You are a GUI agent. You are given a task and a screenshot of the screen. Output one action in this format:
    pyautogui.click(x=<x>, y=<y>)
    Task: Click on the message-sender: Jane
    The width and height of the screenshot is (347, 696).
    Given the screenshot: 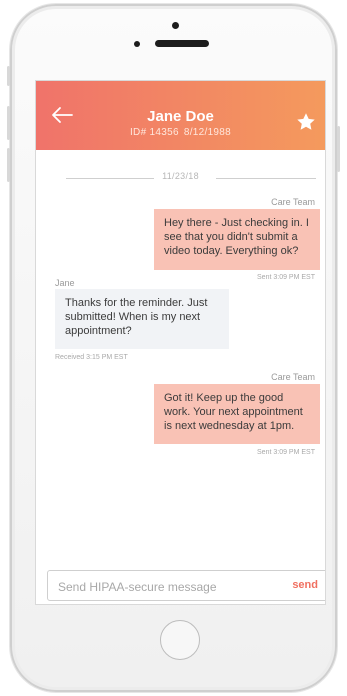 What is the action you would take?
    pyautogui.click(x=65, y=283)
    